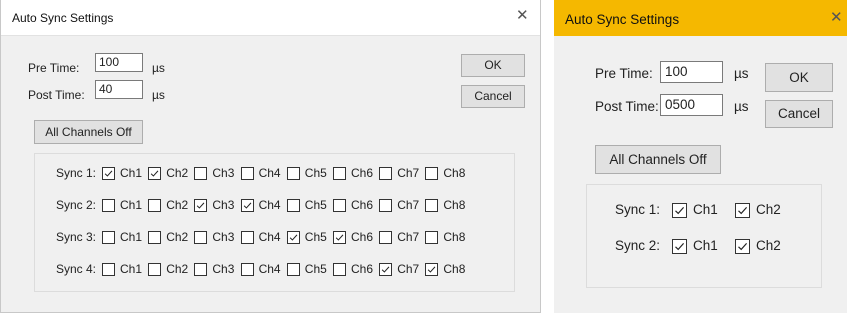 The height and width of the screenshot is (313, 847). What do you see at coordinates (108, 269) in the screenshot?
I see `sync-4-ch1-checkbox` at bounding box center [108, 269].